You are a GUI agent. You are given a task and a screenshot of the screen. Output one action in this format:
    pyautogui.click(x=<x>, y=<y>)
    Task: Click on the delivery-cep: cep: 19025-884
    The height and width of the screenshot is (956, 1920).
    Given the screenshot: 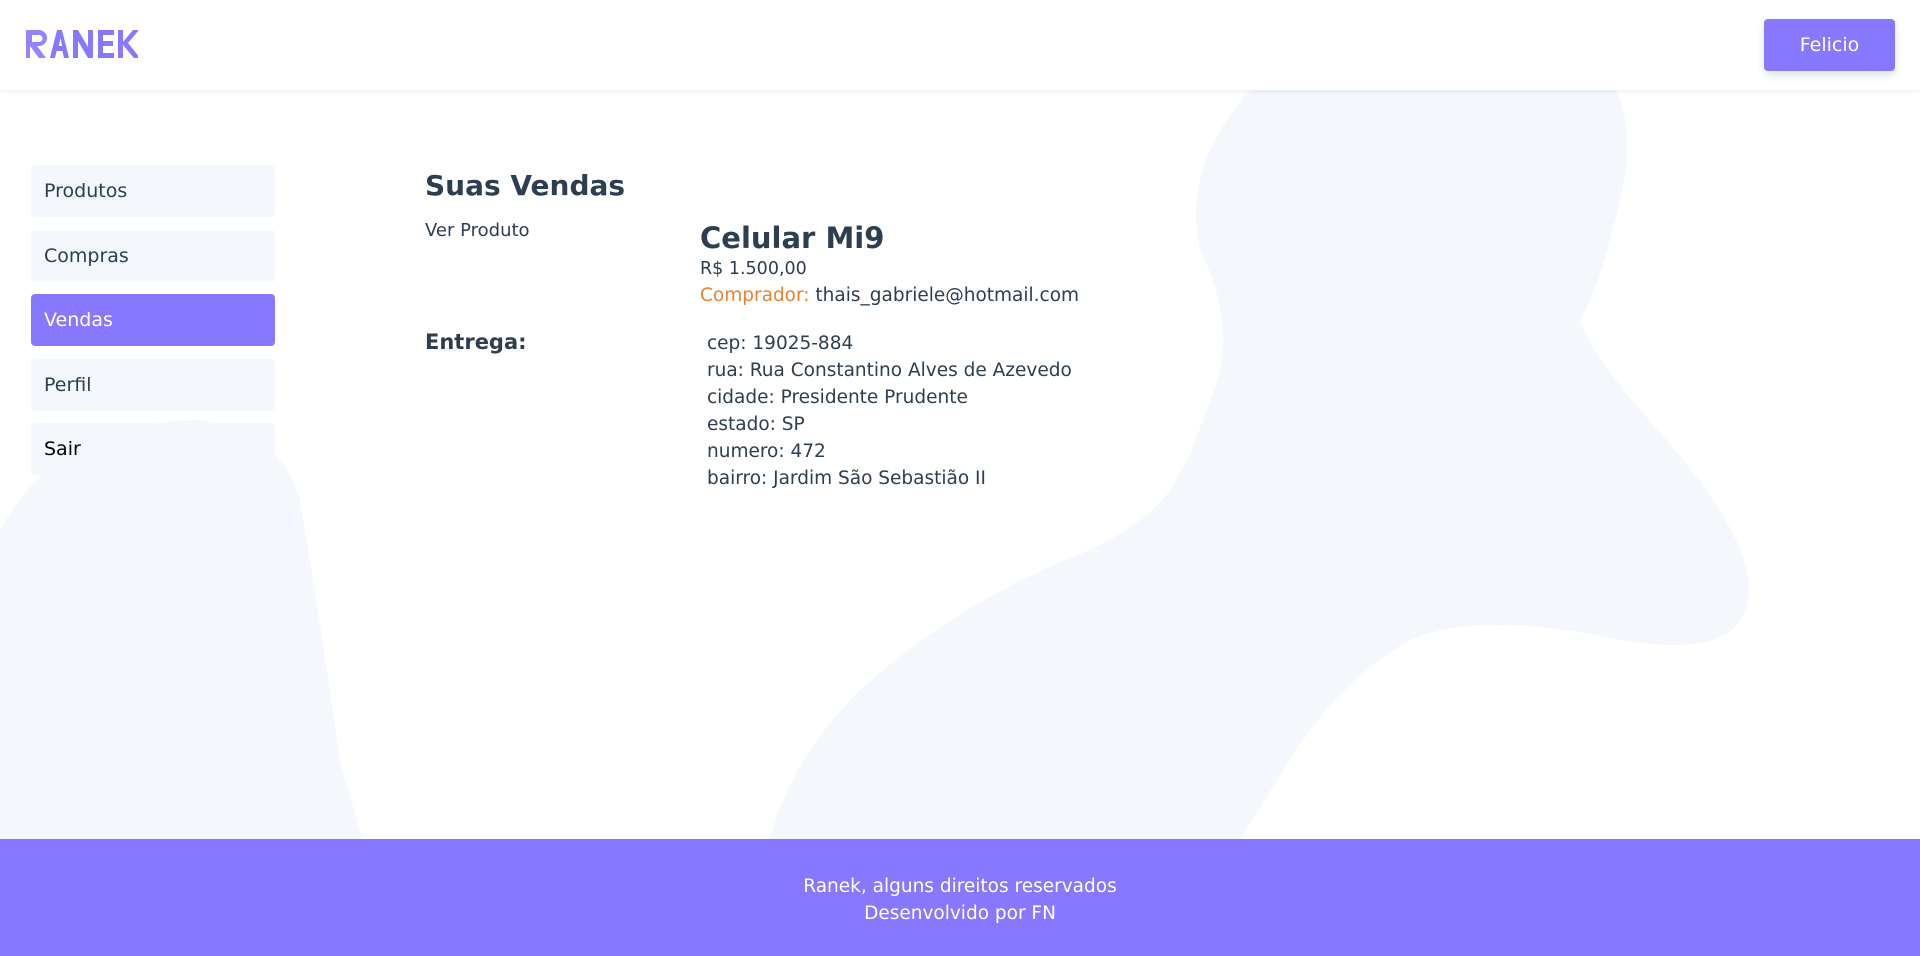 What is the action you would take?
    pyautogui.click(x=780, y=343)
    